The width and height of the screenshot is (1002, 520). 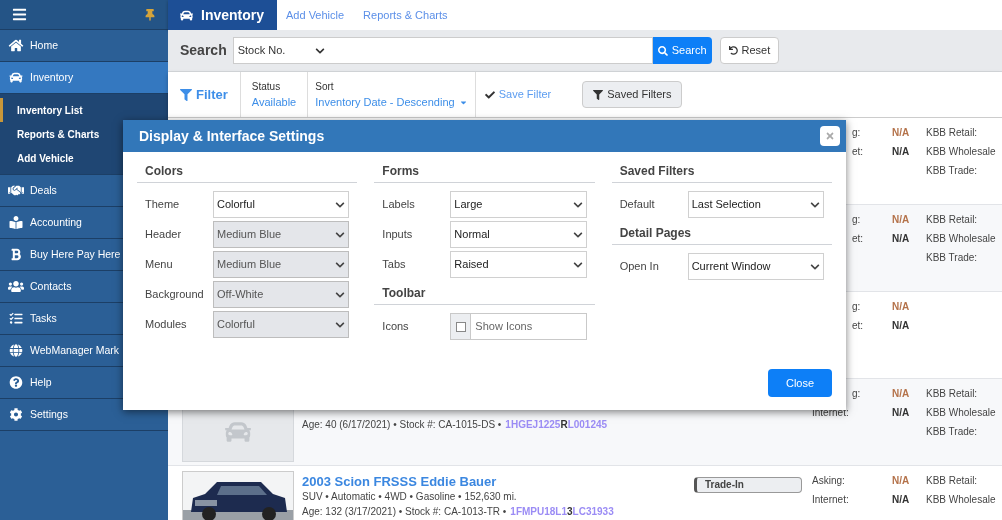 I want to click on checkbox-field: Show Icons, so click(x=518, y=326).